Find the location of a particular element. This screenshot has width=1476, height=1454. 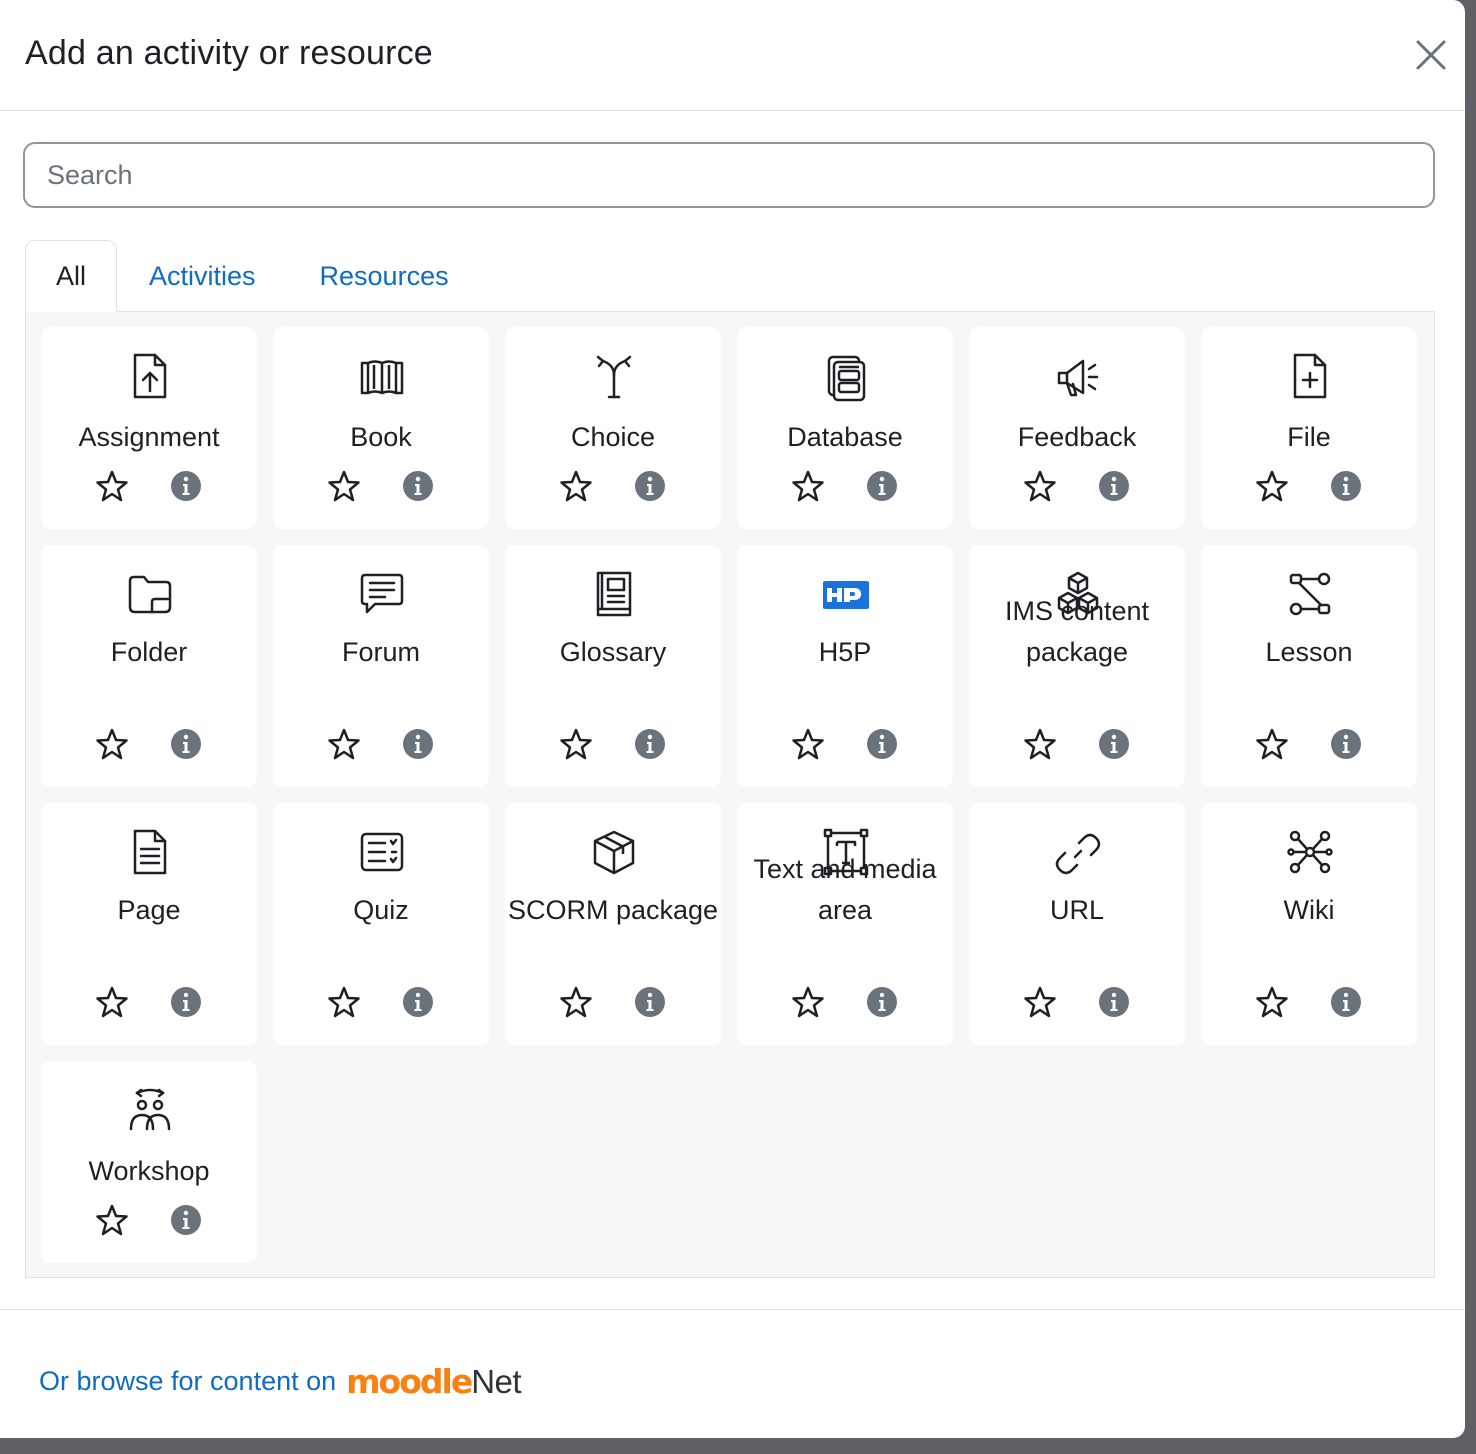

activity-name: Lesson is located at coordinates (1309, 652).